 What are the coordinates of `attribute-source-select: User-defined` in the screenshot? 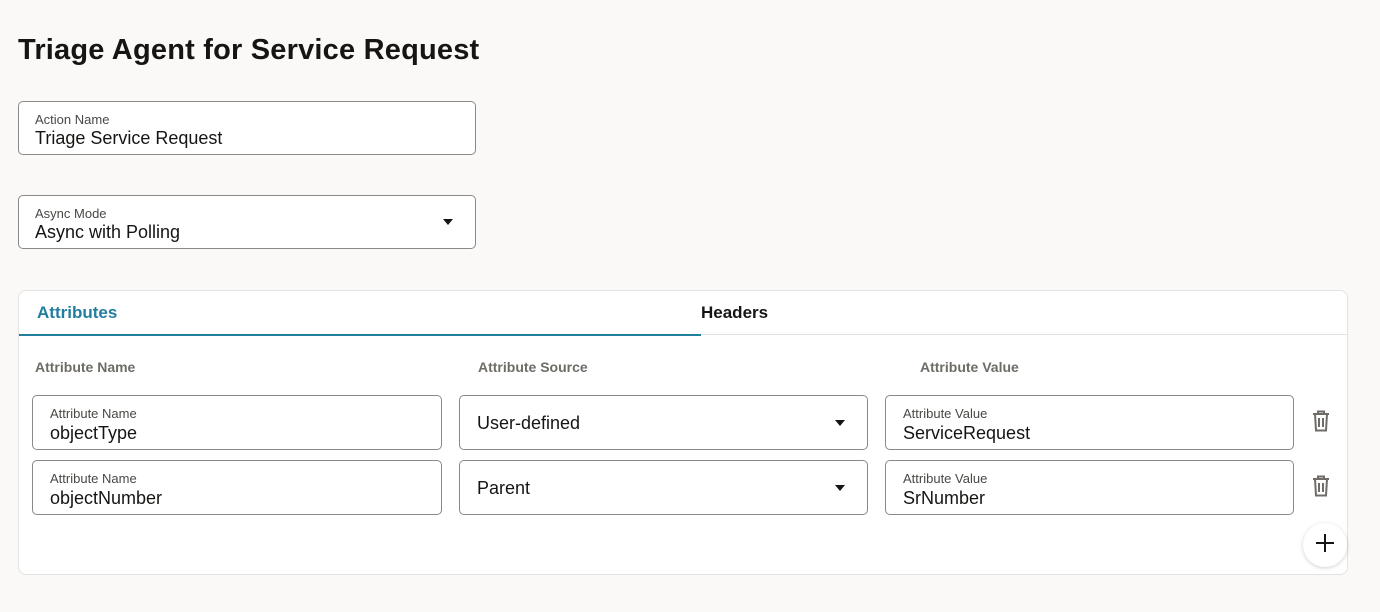 It's located at (663, 422).